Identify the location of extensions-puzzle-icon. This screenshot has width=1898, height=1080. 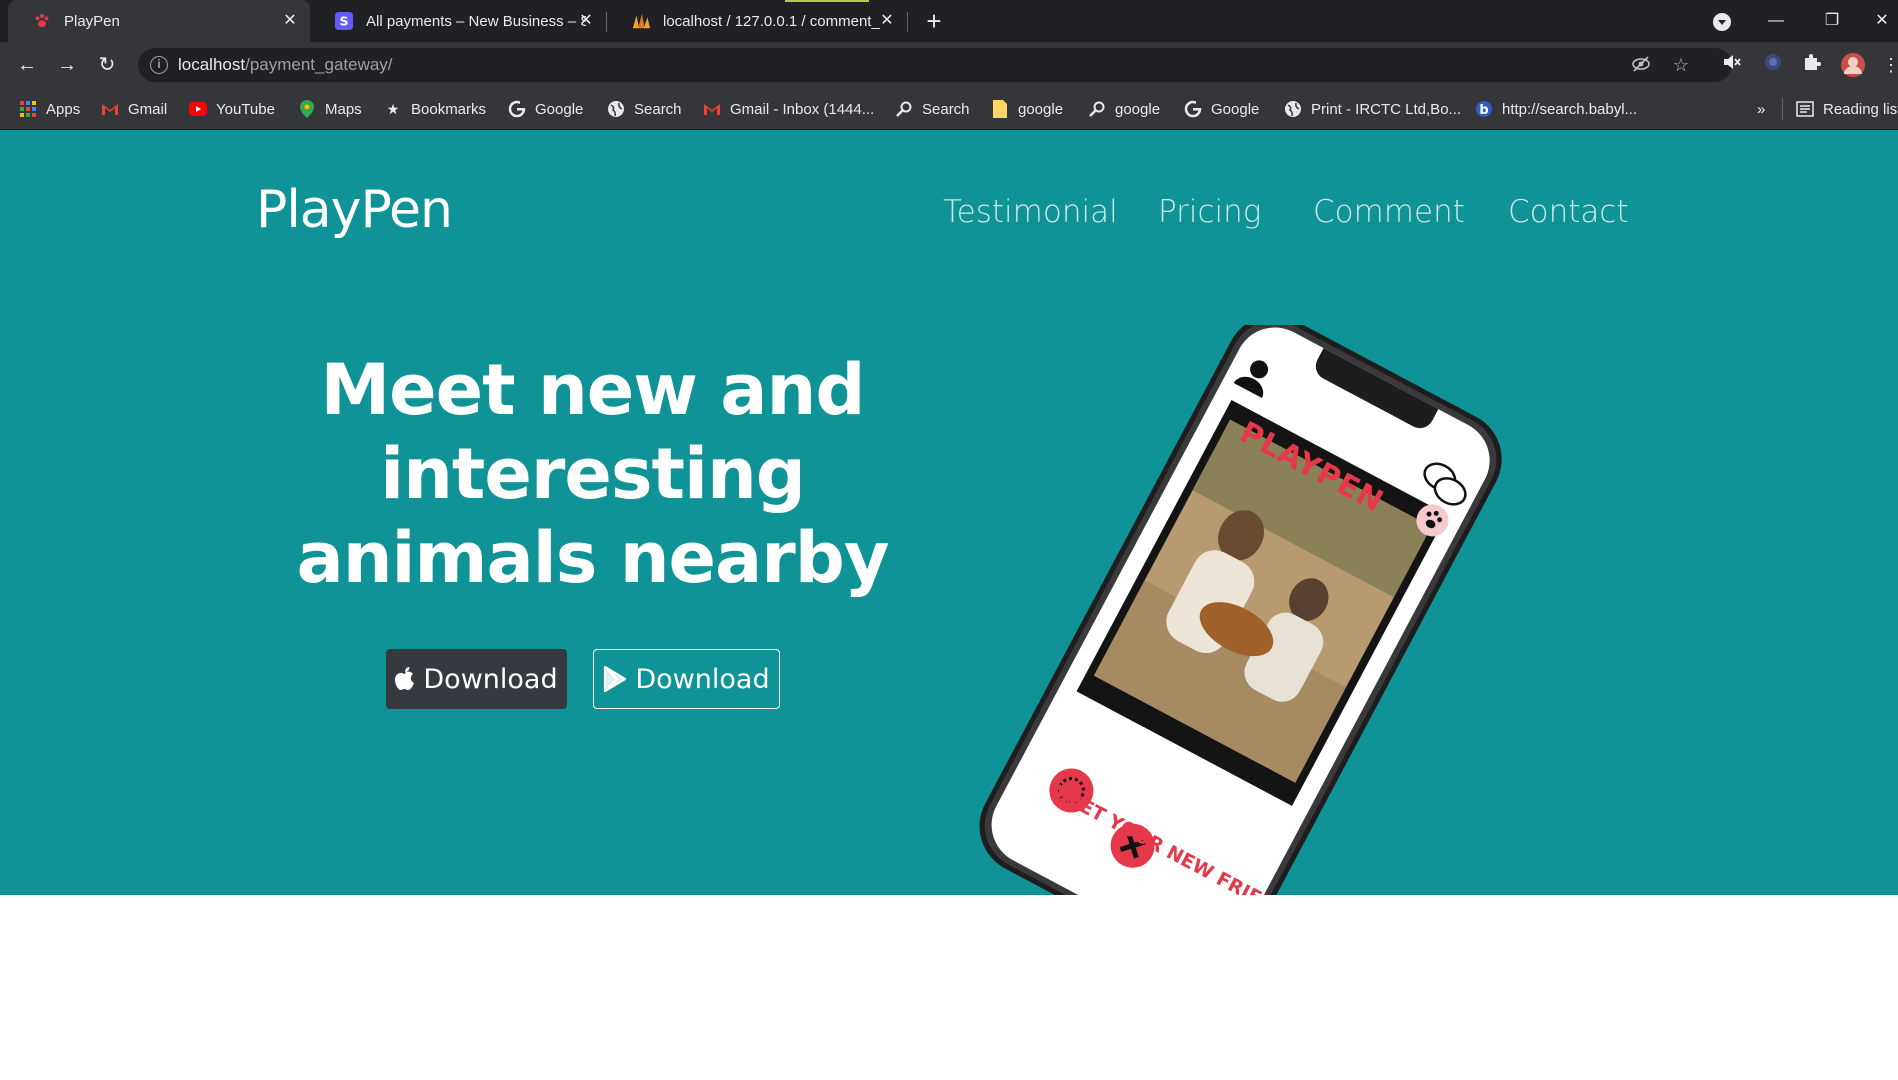
(1812, 65).